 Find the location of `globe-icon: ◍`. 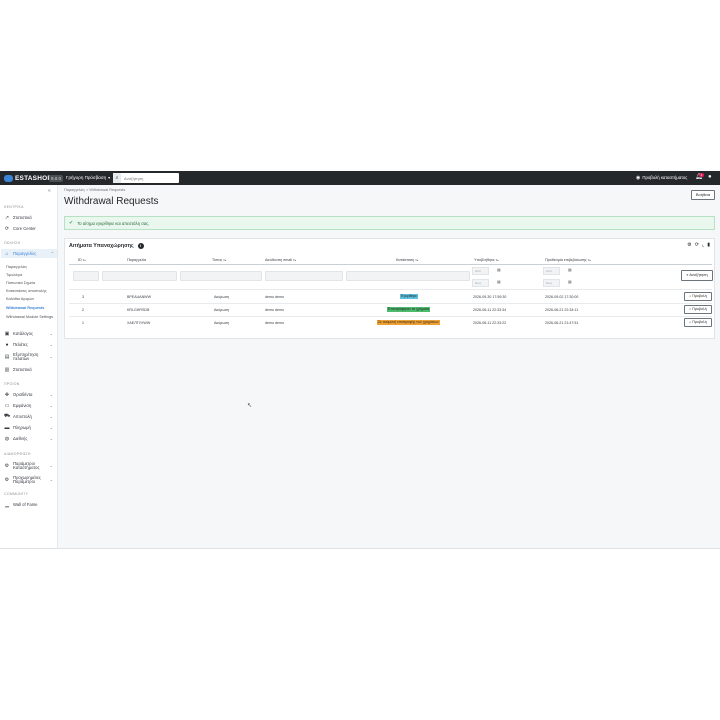

globe-icon: ◍ is located at coordinates (7, 438).